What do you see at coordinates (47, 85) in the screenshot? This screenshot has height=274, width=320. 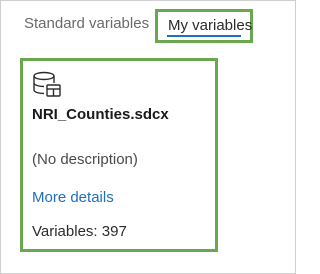 I see `database-icon` at bounding box center [47, 85].